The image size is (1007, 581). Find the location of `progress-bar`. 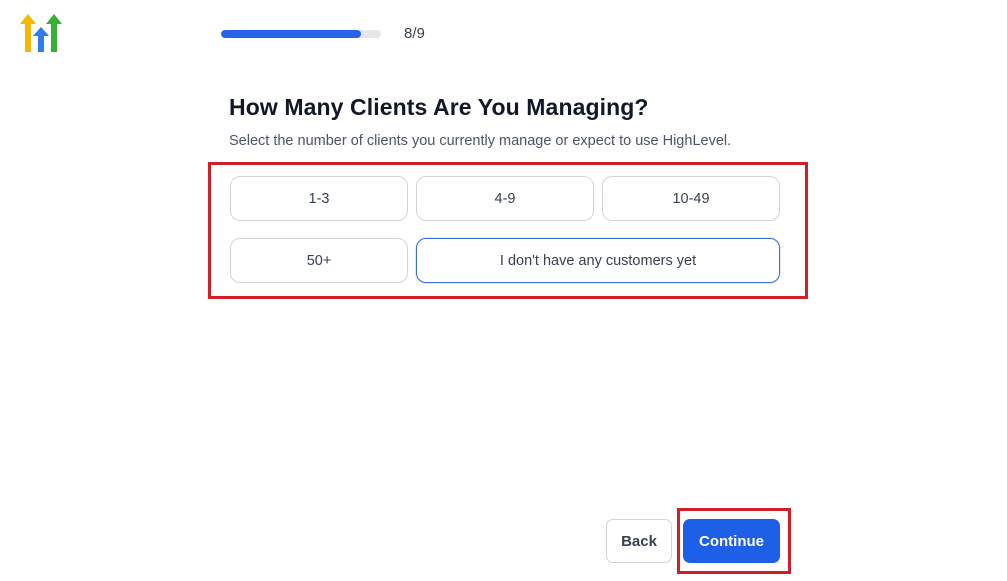

progress-bar is located at coordinates (301, 34).